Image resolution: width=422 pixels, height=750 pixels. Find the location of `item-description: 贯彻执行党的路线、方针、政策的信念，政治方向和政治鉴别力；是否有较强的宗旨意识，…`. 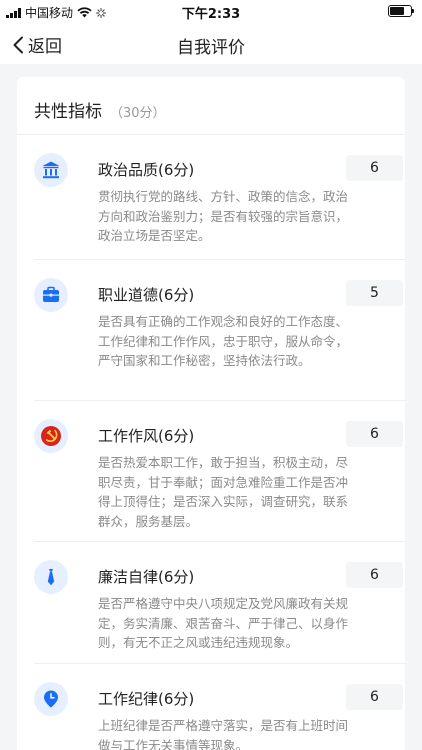

item-description: 贯彻执行党的路线、方针、政策的信念，政治方向和政治鉴别力；是否有较强的宗旨意识，… is located at coordinates (223, 216).